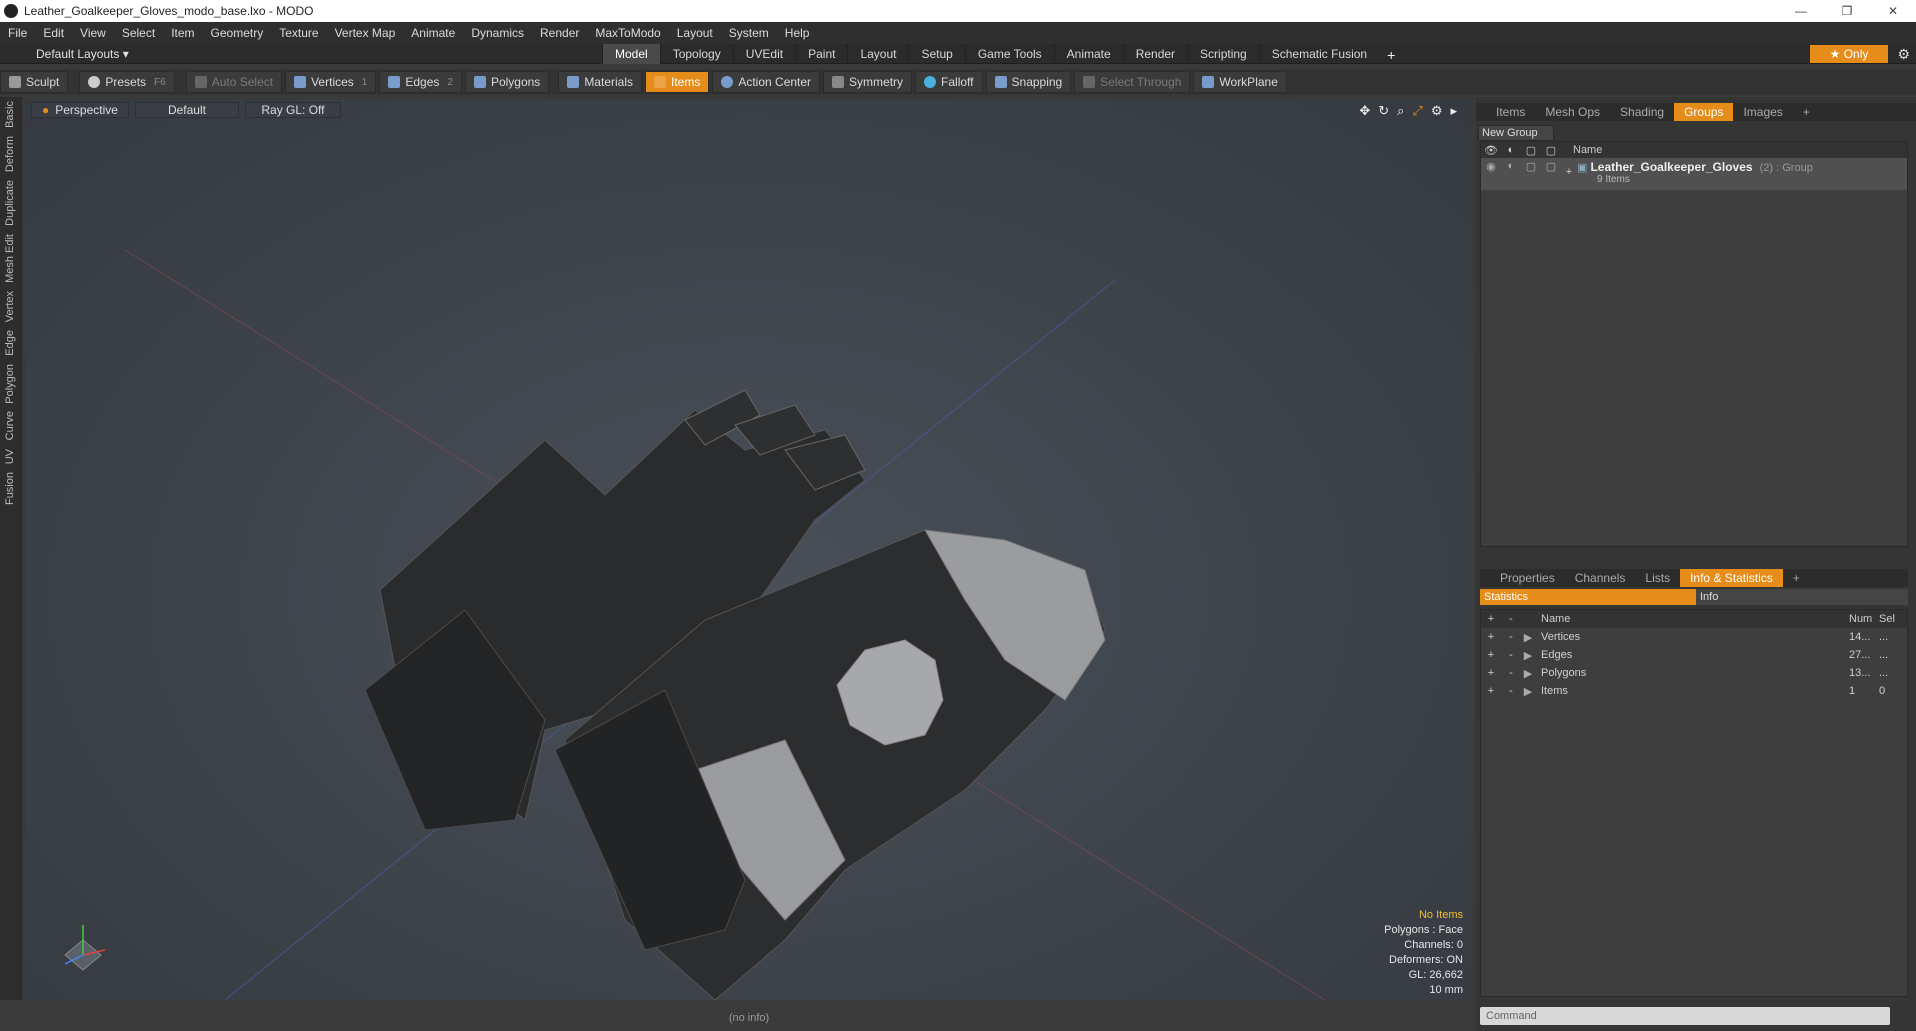 This screenshot has width=1916, height=1031. What do you see at coordinates (1762, 112) in the screenshot?
I see `tab-images: Images` at bounding box center [1762, 112].